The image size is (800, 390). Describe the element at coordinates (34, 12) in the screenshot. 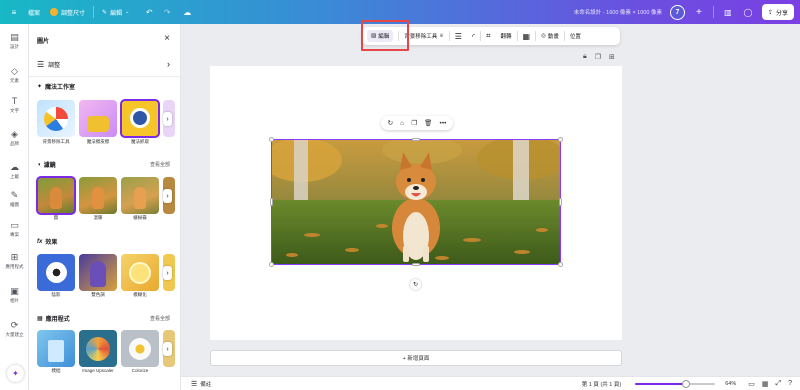

I see `file-menu: 檔案` at that location.